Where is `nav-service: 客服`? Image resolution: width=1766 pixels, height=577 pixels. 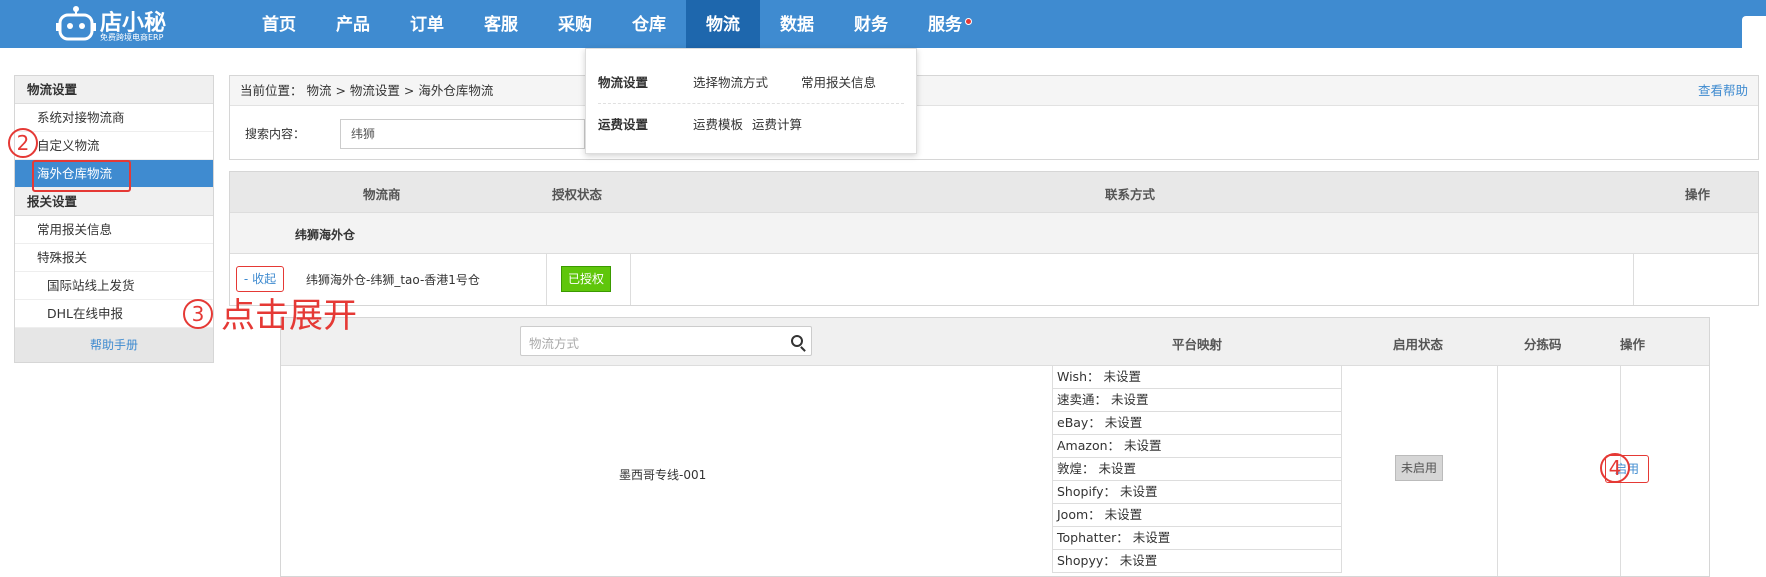
nav-service: 客服 is located at coordinates (501, 24).